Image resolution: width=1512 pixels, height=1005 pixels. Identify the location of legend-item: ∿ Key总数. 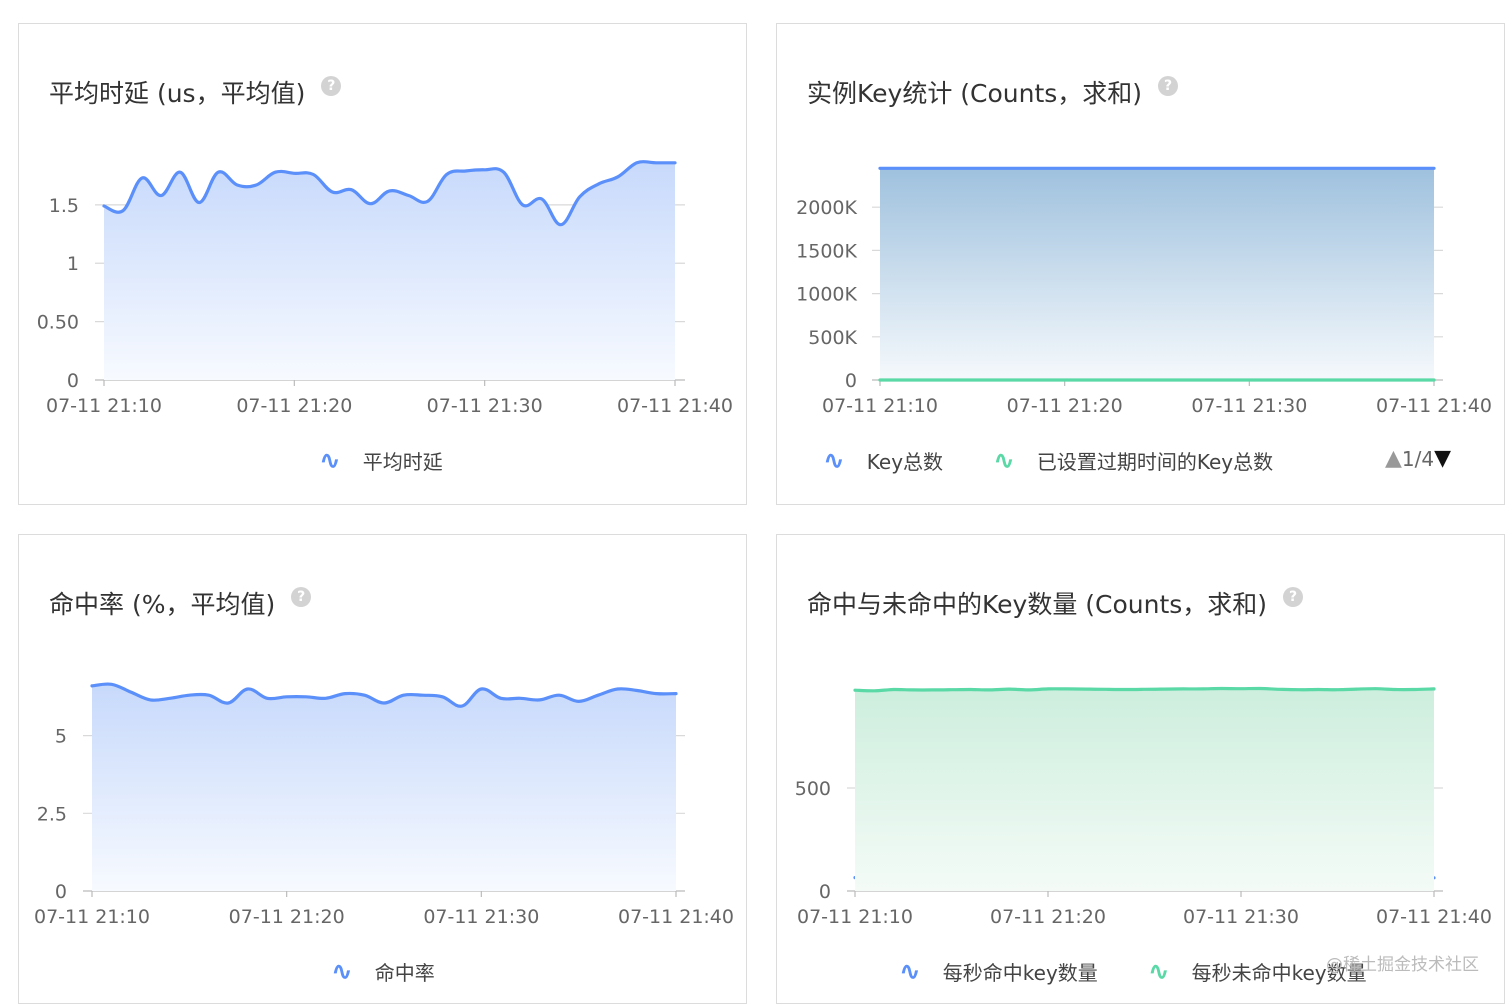
(883, 460).